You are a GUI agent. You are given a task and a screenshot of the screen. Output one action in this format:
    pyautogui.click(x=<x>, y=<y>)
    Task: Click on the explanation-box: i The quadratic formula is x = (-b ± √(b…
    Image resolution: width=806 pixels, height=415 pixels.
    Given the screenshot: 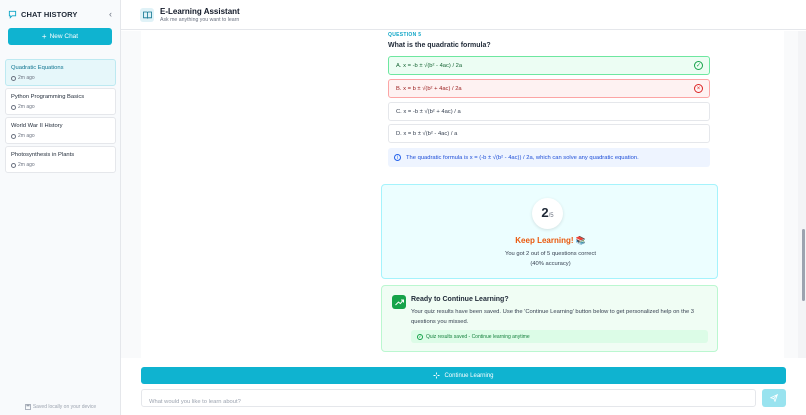 What is the action you would take?
    pyautogui.click(x=549, y=157)
    